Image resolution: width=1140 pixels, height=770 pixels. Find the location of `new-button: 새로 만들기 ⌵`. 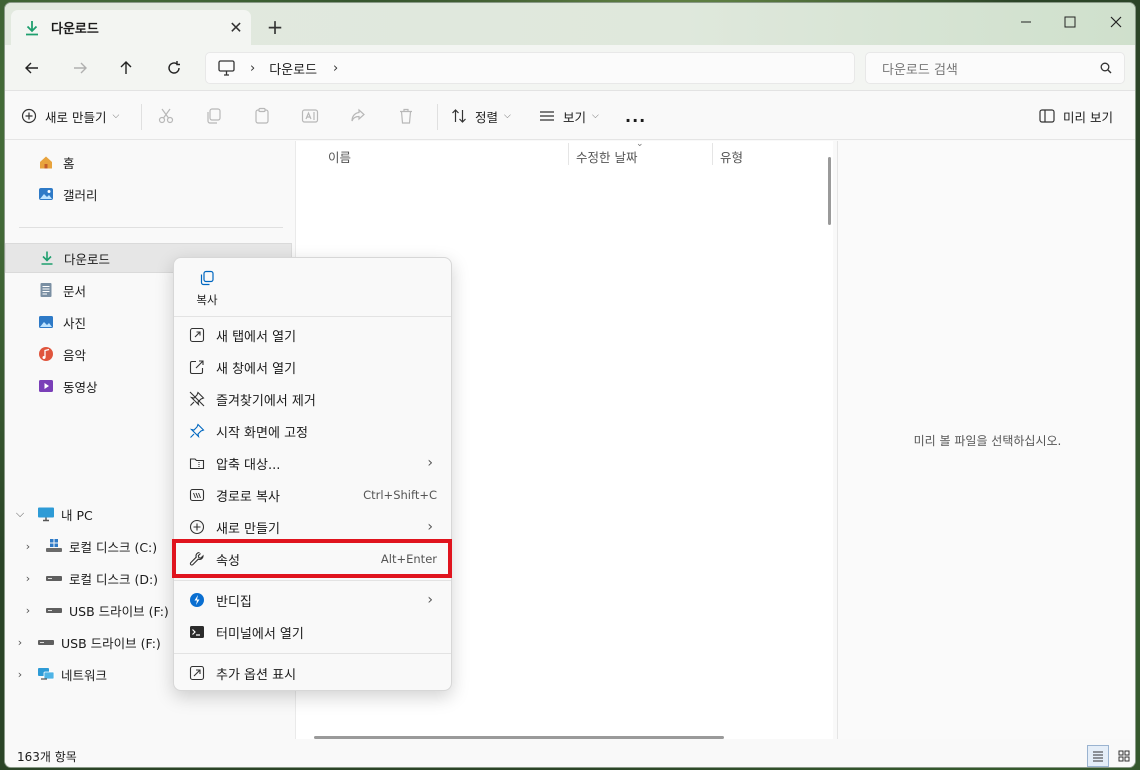

new-button: 새로 만들기 ⌵ is located at coordinates (70, 116).